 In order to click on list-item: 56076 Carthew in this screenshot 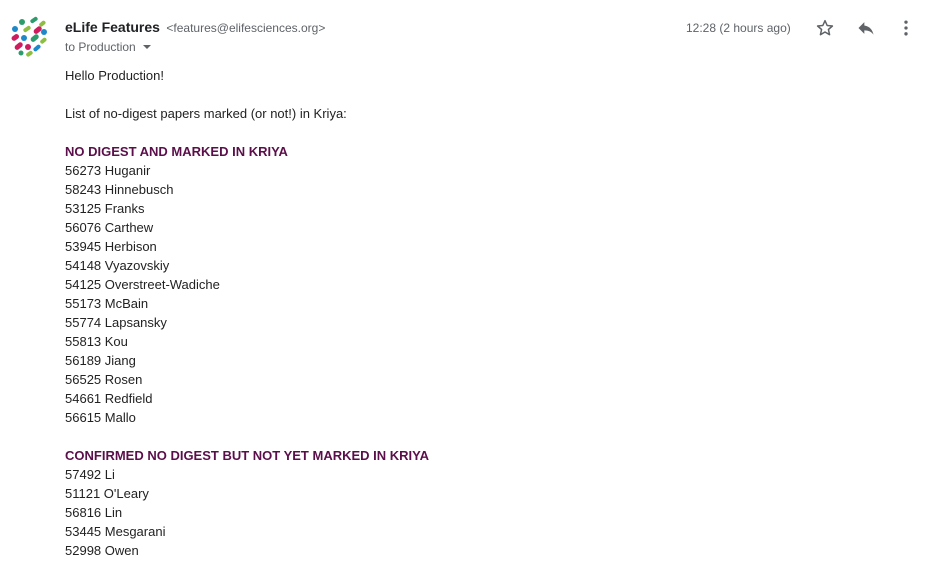, I will do `click(109, 227)`.